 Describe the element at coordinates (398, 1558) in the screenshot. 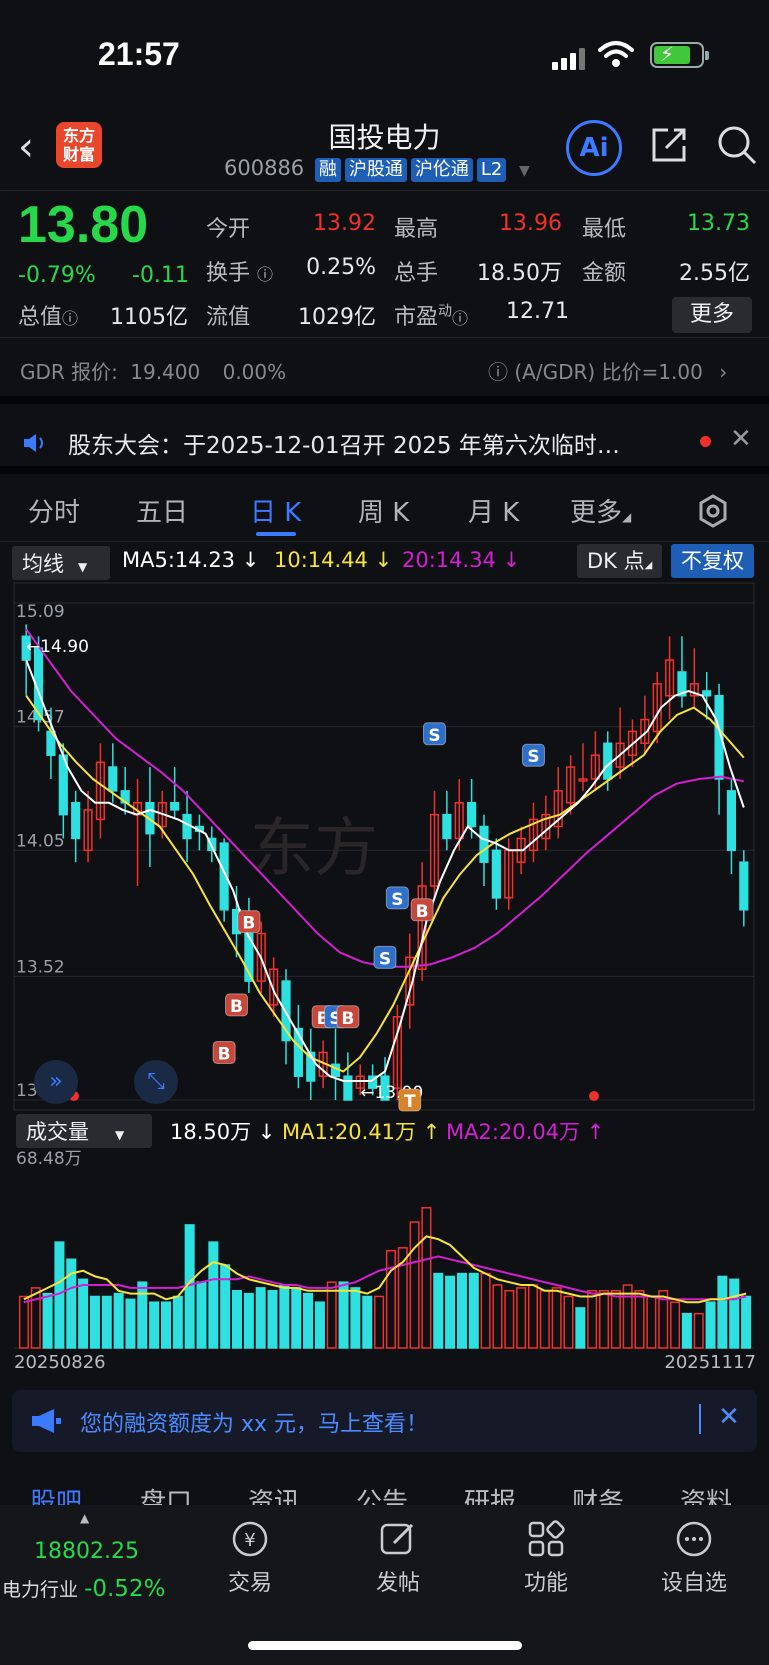

I see `nav-post: 发帖` at that location.